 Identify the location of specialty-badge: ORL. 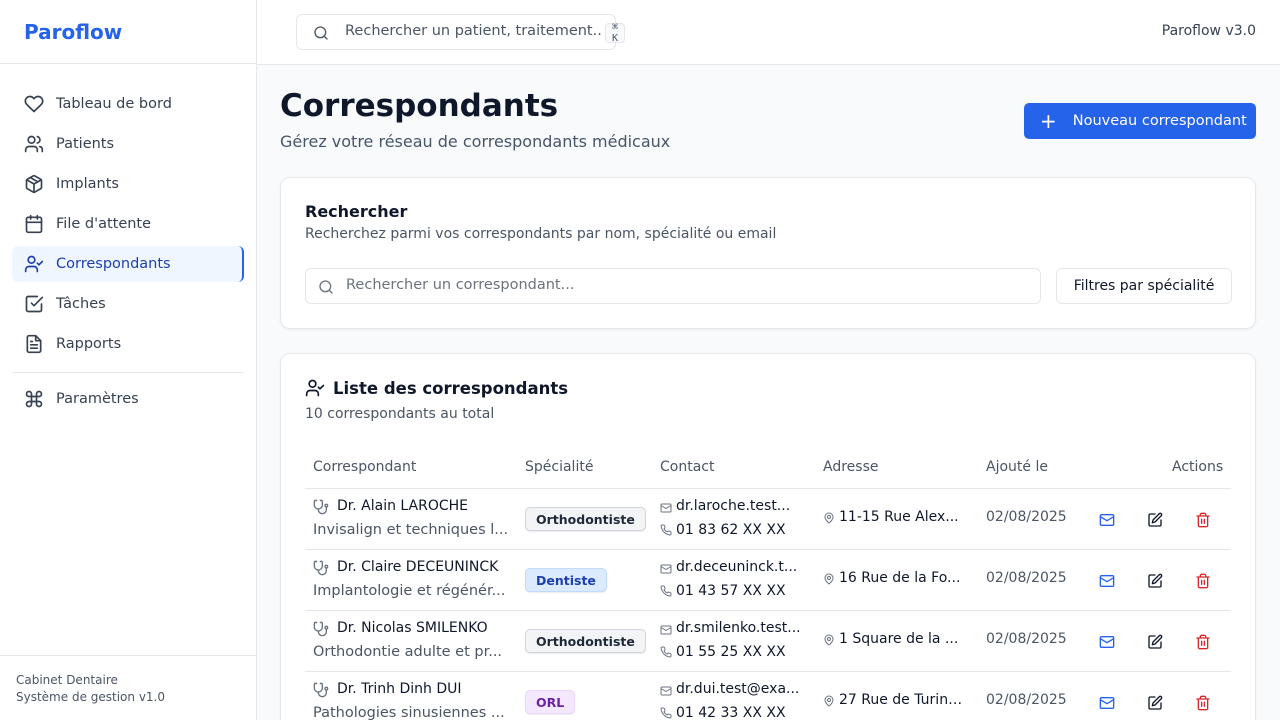
(550, 702).